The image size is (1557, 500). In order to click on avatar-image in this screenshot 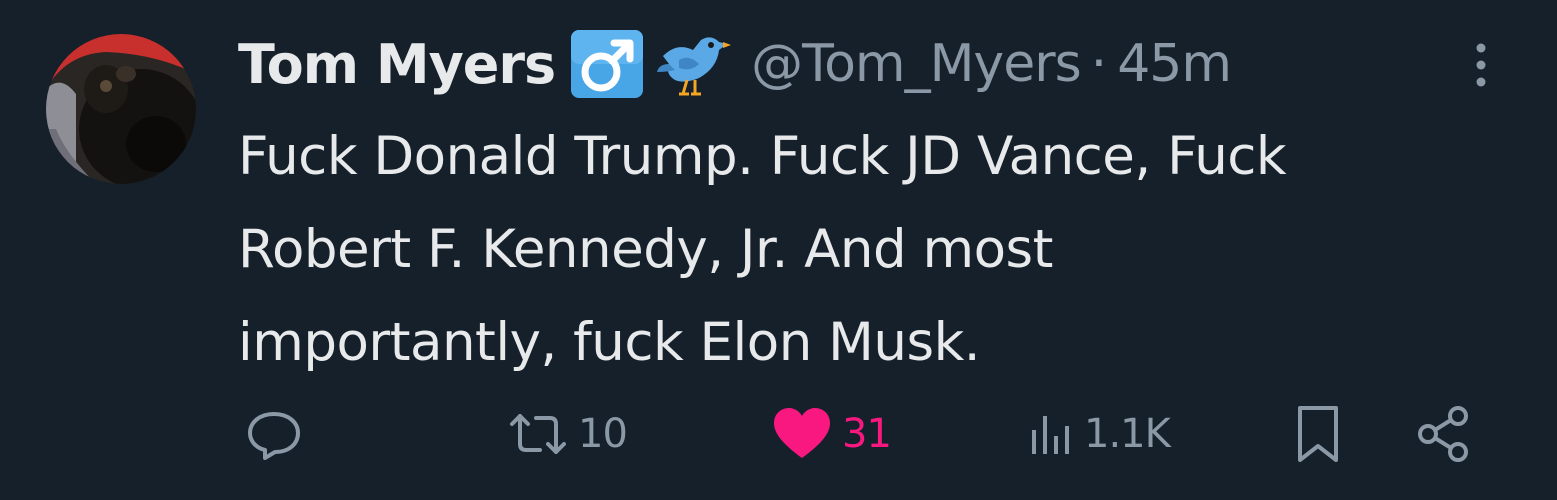, I will do `click(121, 109)`.